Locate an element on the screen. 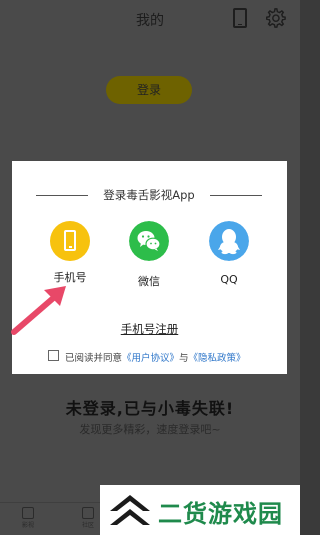 This screenshot has height=535, width=320. user-agreement-link: 《用户协议》 is located at coordinates (150, 358).